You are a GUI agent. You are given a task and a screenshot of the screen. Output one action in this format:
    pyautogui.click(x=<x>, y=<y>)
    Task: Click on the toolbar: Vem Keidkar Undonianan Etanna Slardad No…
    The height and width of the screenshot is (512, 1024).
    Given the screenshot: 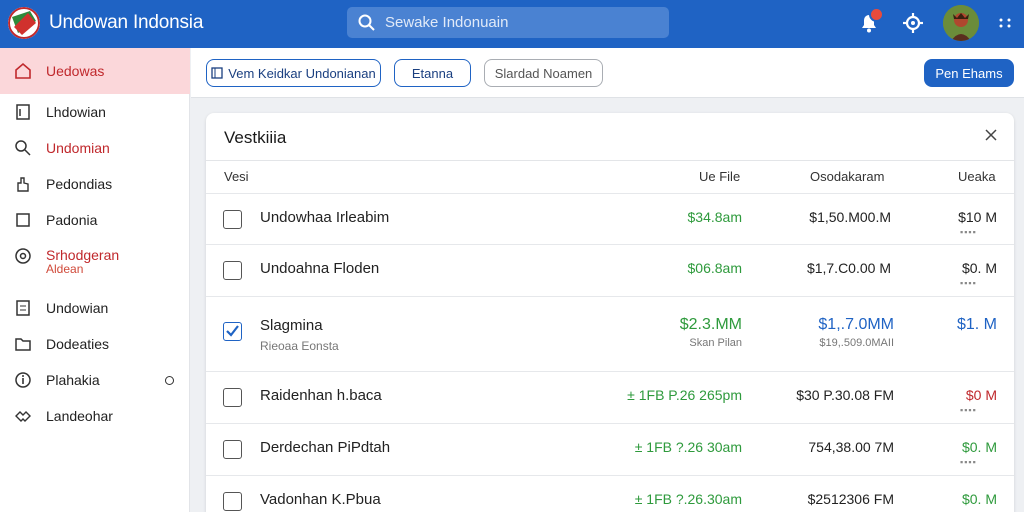 What is the action you would take?
    pyautogui.click(x=607, y=73)
    